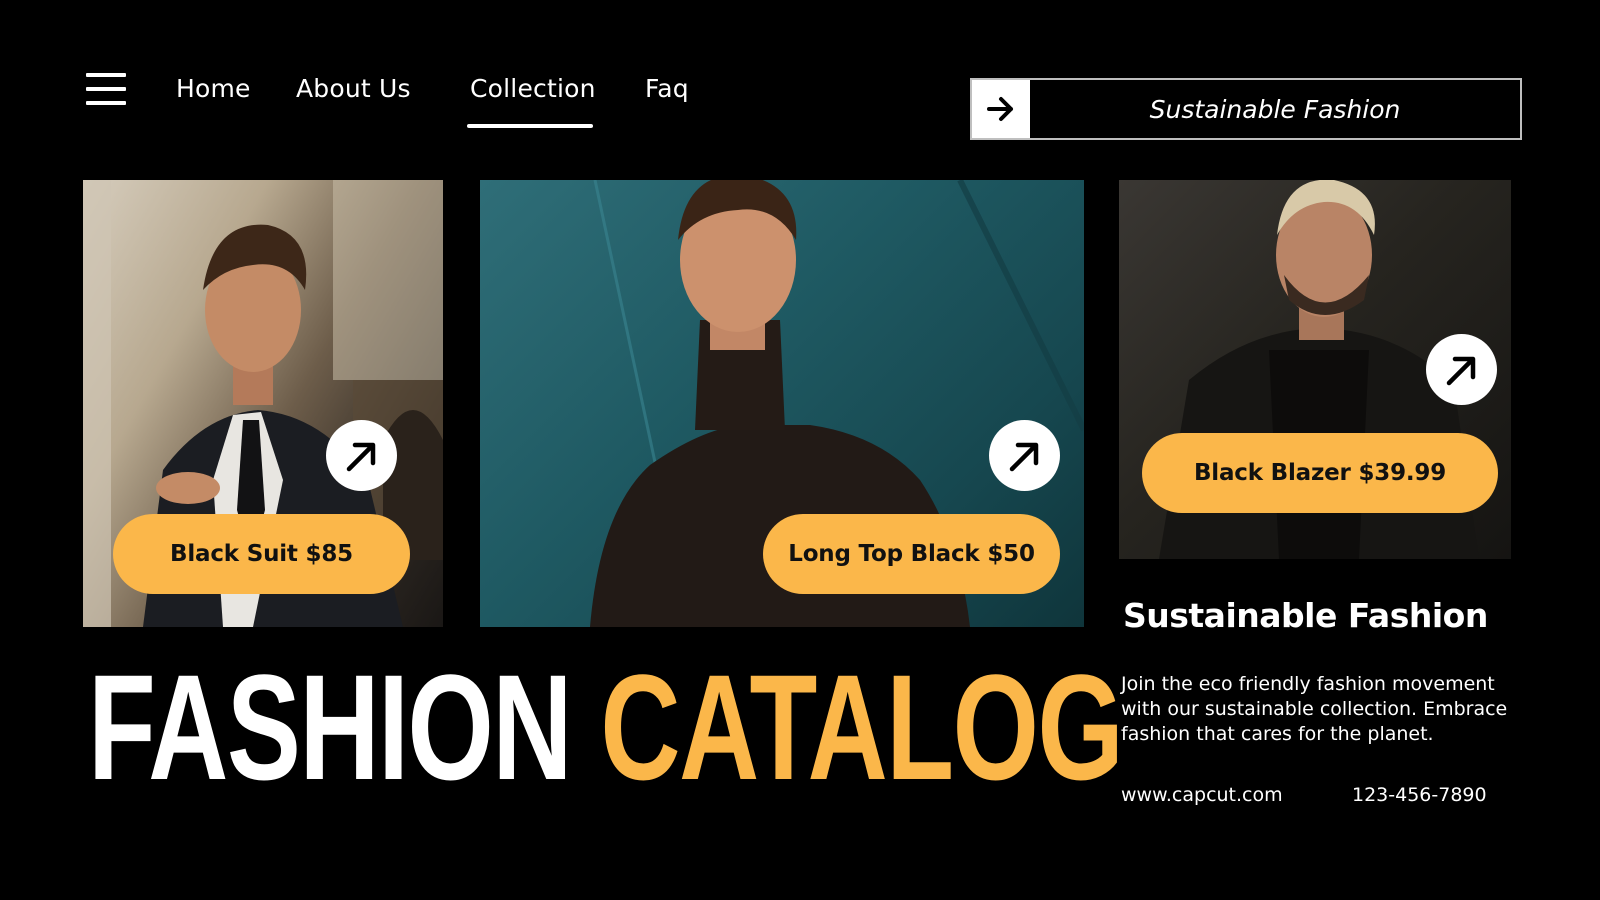  What do you see at coordinates (1001, 109) in the screenshot?
I see `arrow-right-icon` at bounding box center [1001, 109].